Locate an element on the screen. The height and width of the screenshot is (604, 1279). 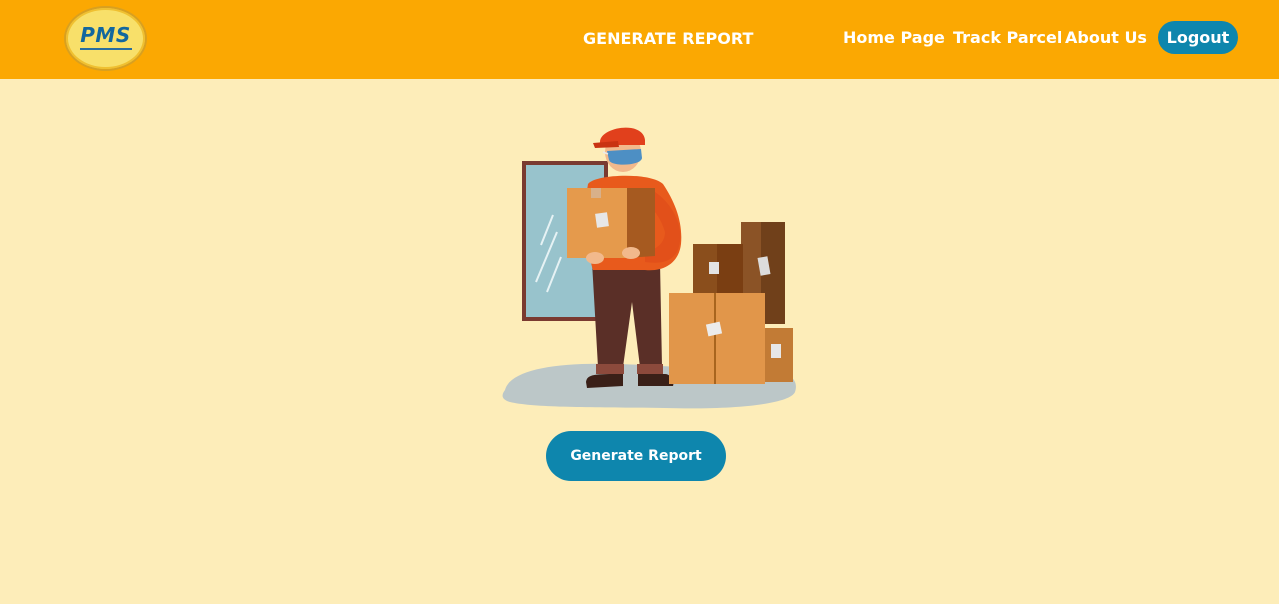
nav-about-us: About Us is located at coordinates (1106, 37).